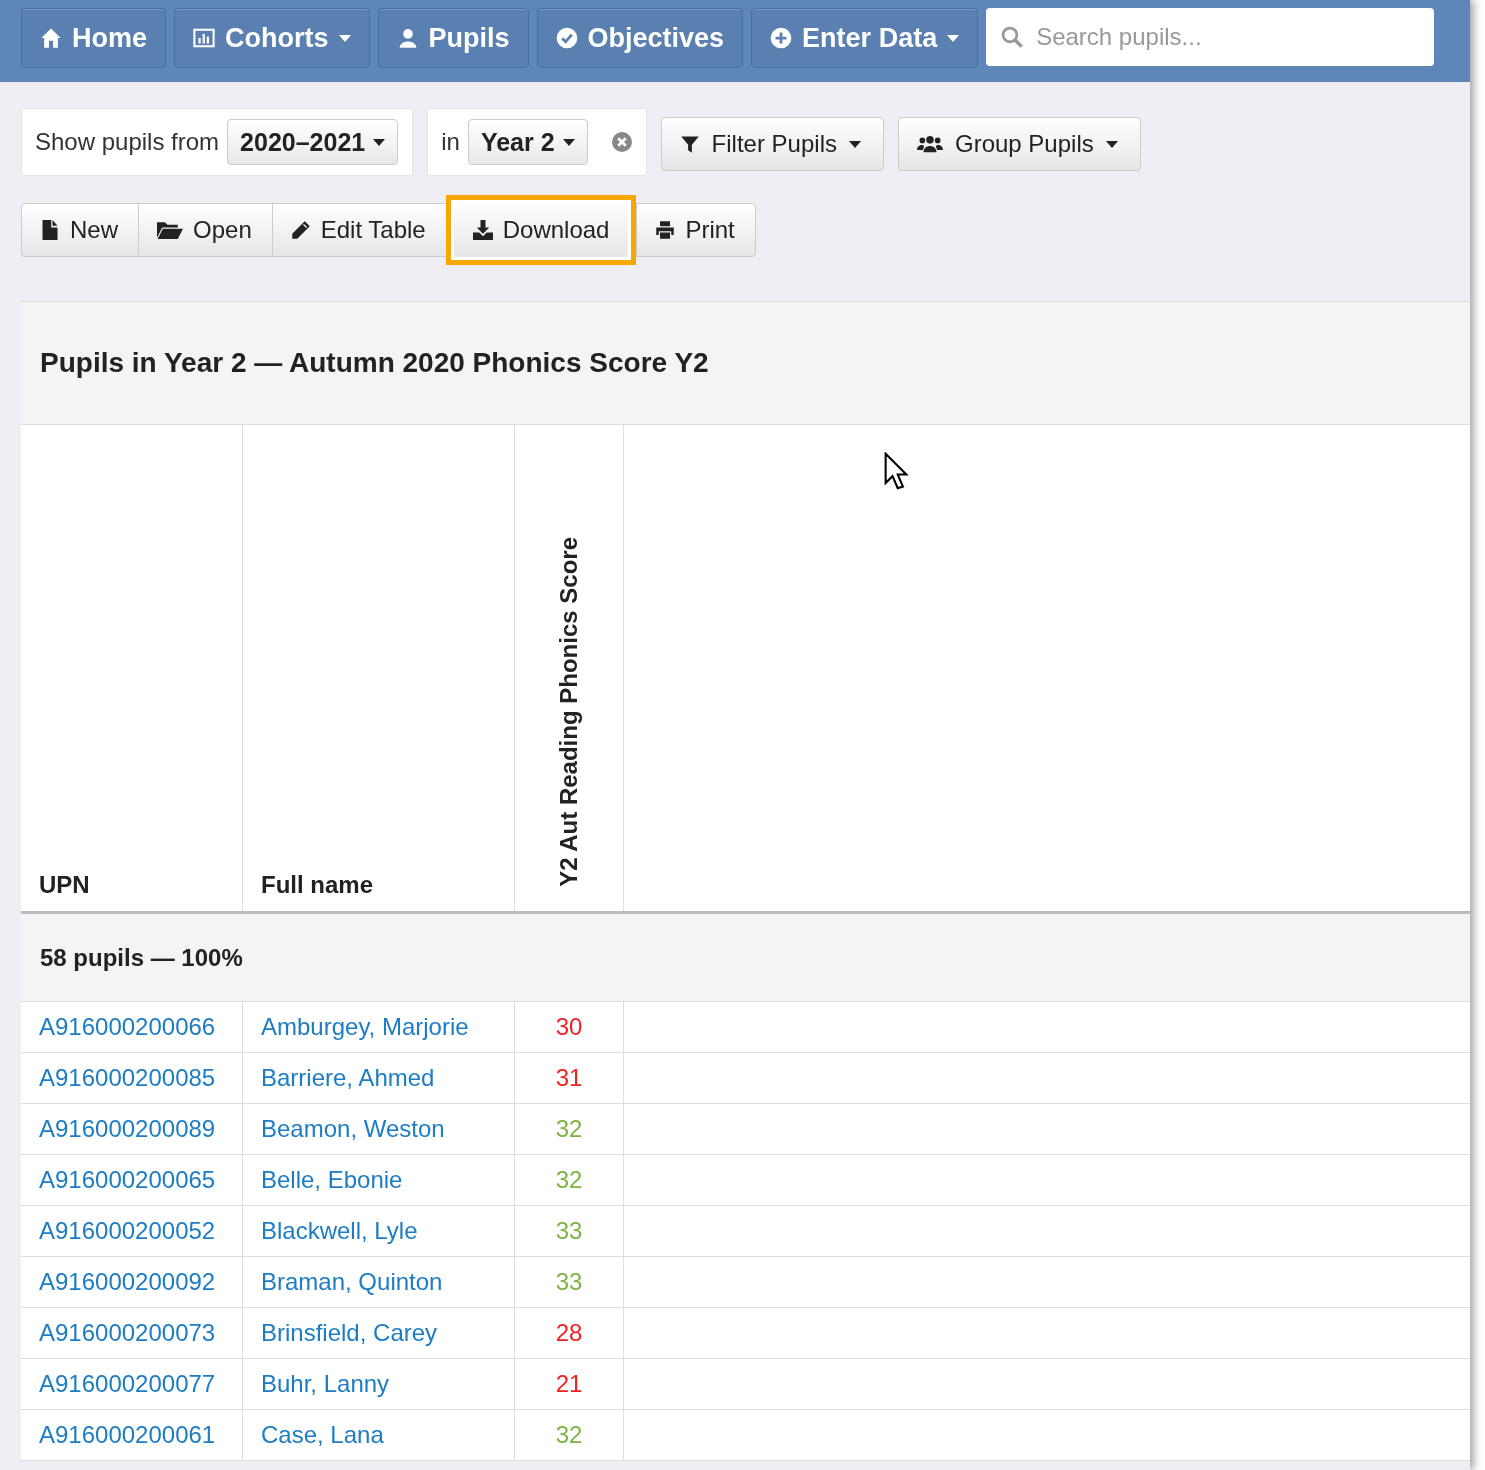 The width and height of the screenshot is (1485, 1470). I want to click on filter-label: Show pupils from, so click(127, 142).